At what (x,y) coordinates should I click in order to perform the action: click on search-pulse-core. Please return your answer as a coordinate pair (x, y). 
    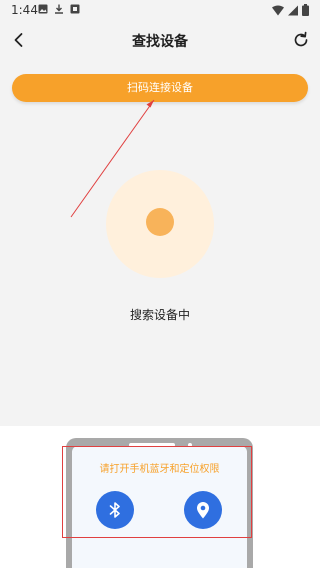
    Looking at the image, I should click on (160, 222).